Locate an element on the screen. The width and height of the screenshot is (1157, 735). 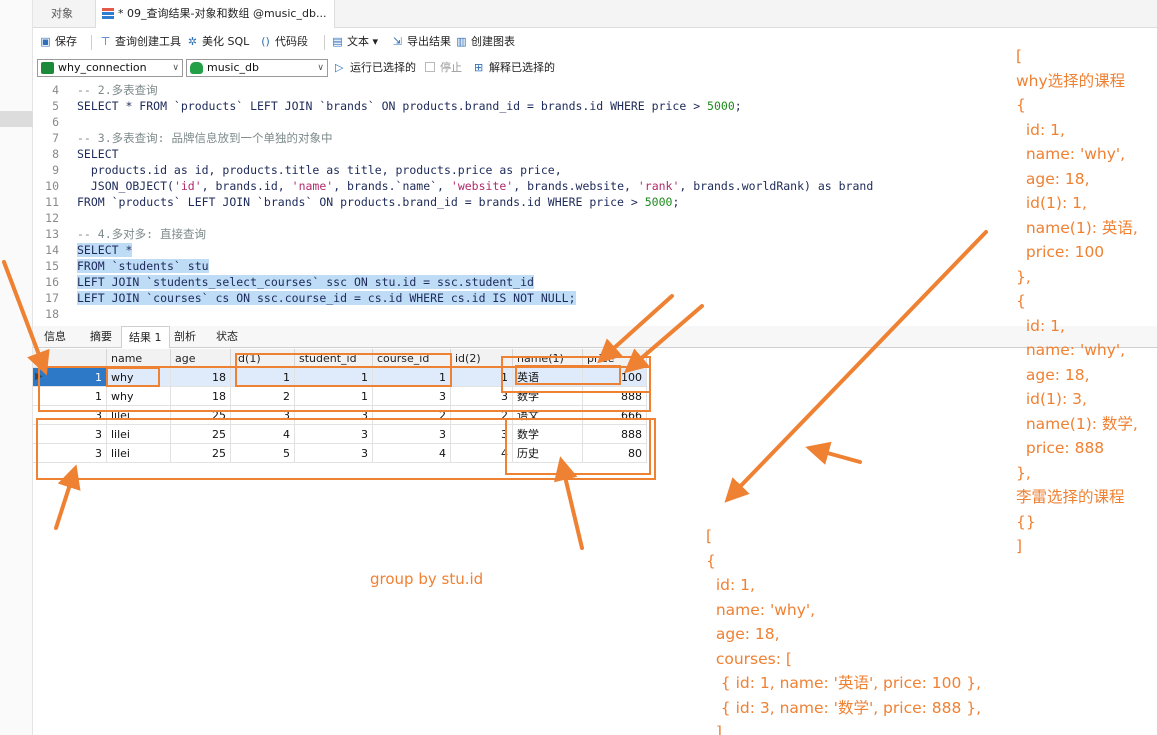
arrow-to-course-name is located at coordinates (635, 329).